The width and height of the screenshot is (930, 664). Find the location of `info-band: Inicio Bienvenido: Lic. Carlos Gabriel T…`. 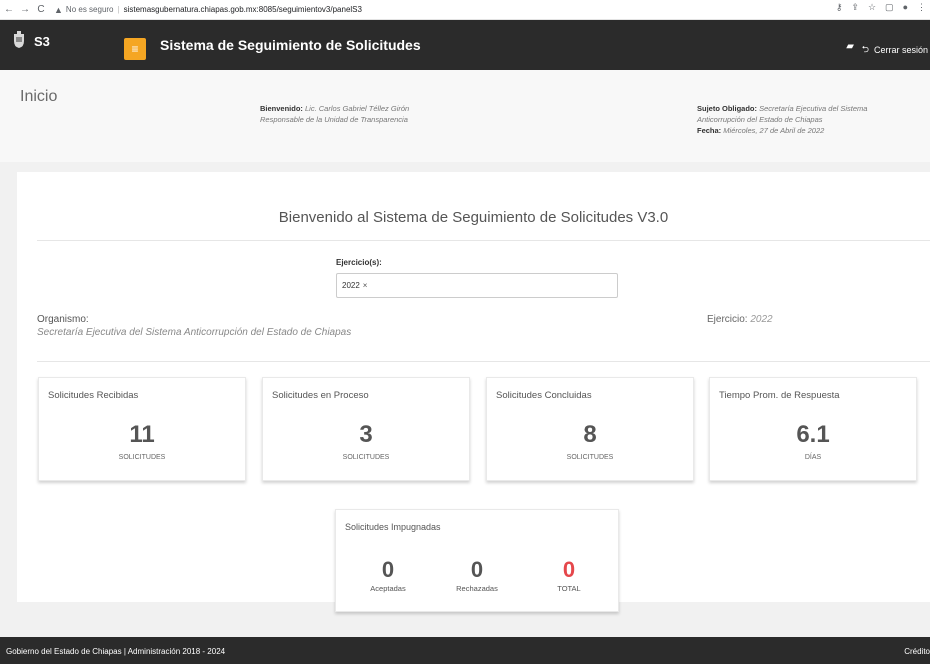

info-band: Inicio Bienvenido: Lic. Carlos Gabriel T… is located at coordinates (465, 116).